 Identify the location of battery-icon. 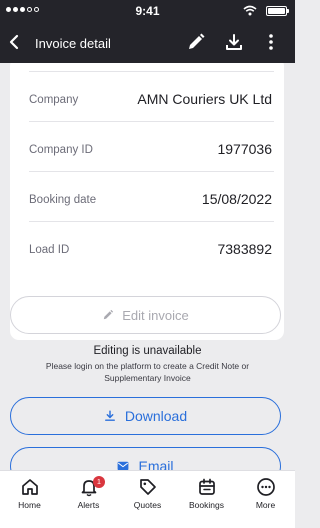
(277, 10).